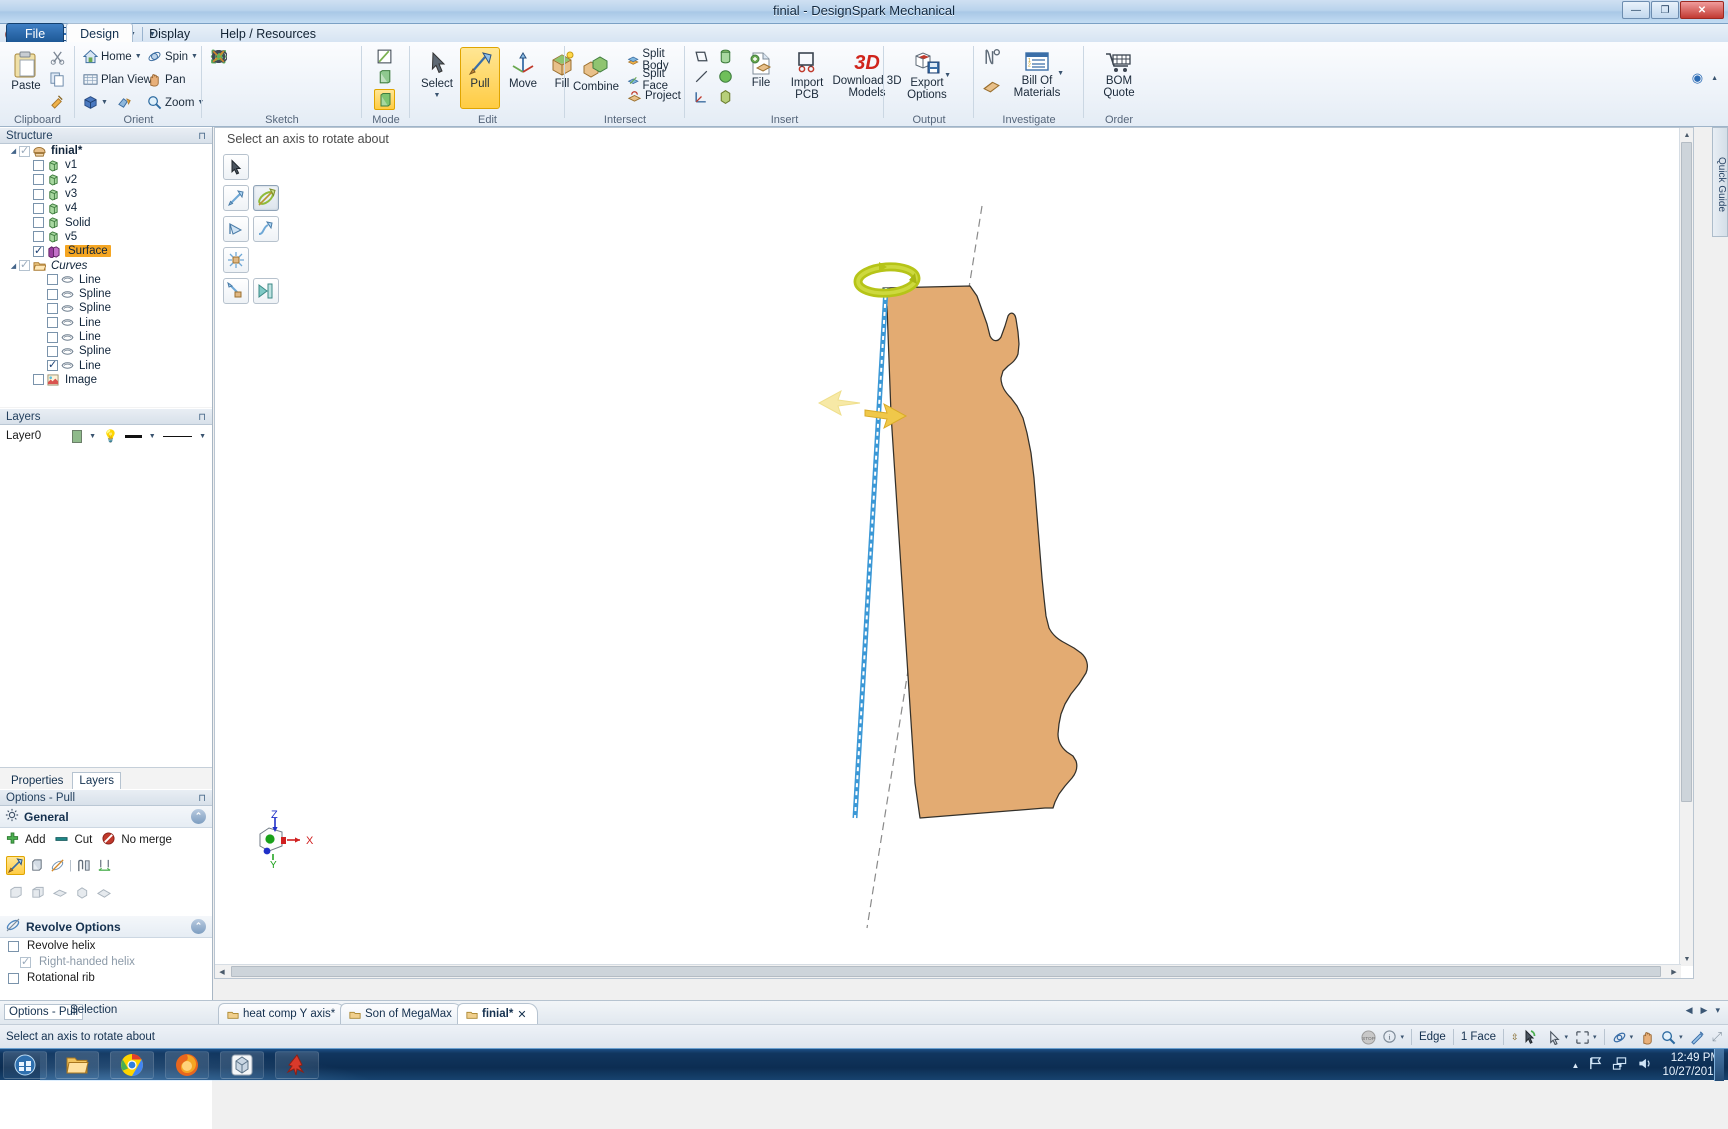  Describe the element at coordinates (384, 77) in the screenshot. I see `mode-section-icon` at that location.